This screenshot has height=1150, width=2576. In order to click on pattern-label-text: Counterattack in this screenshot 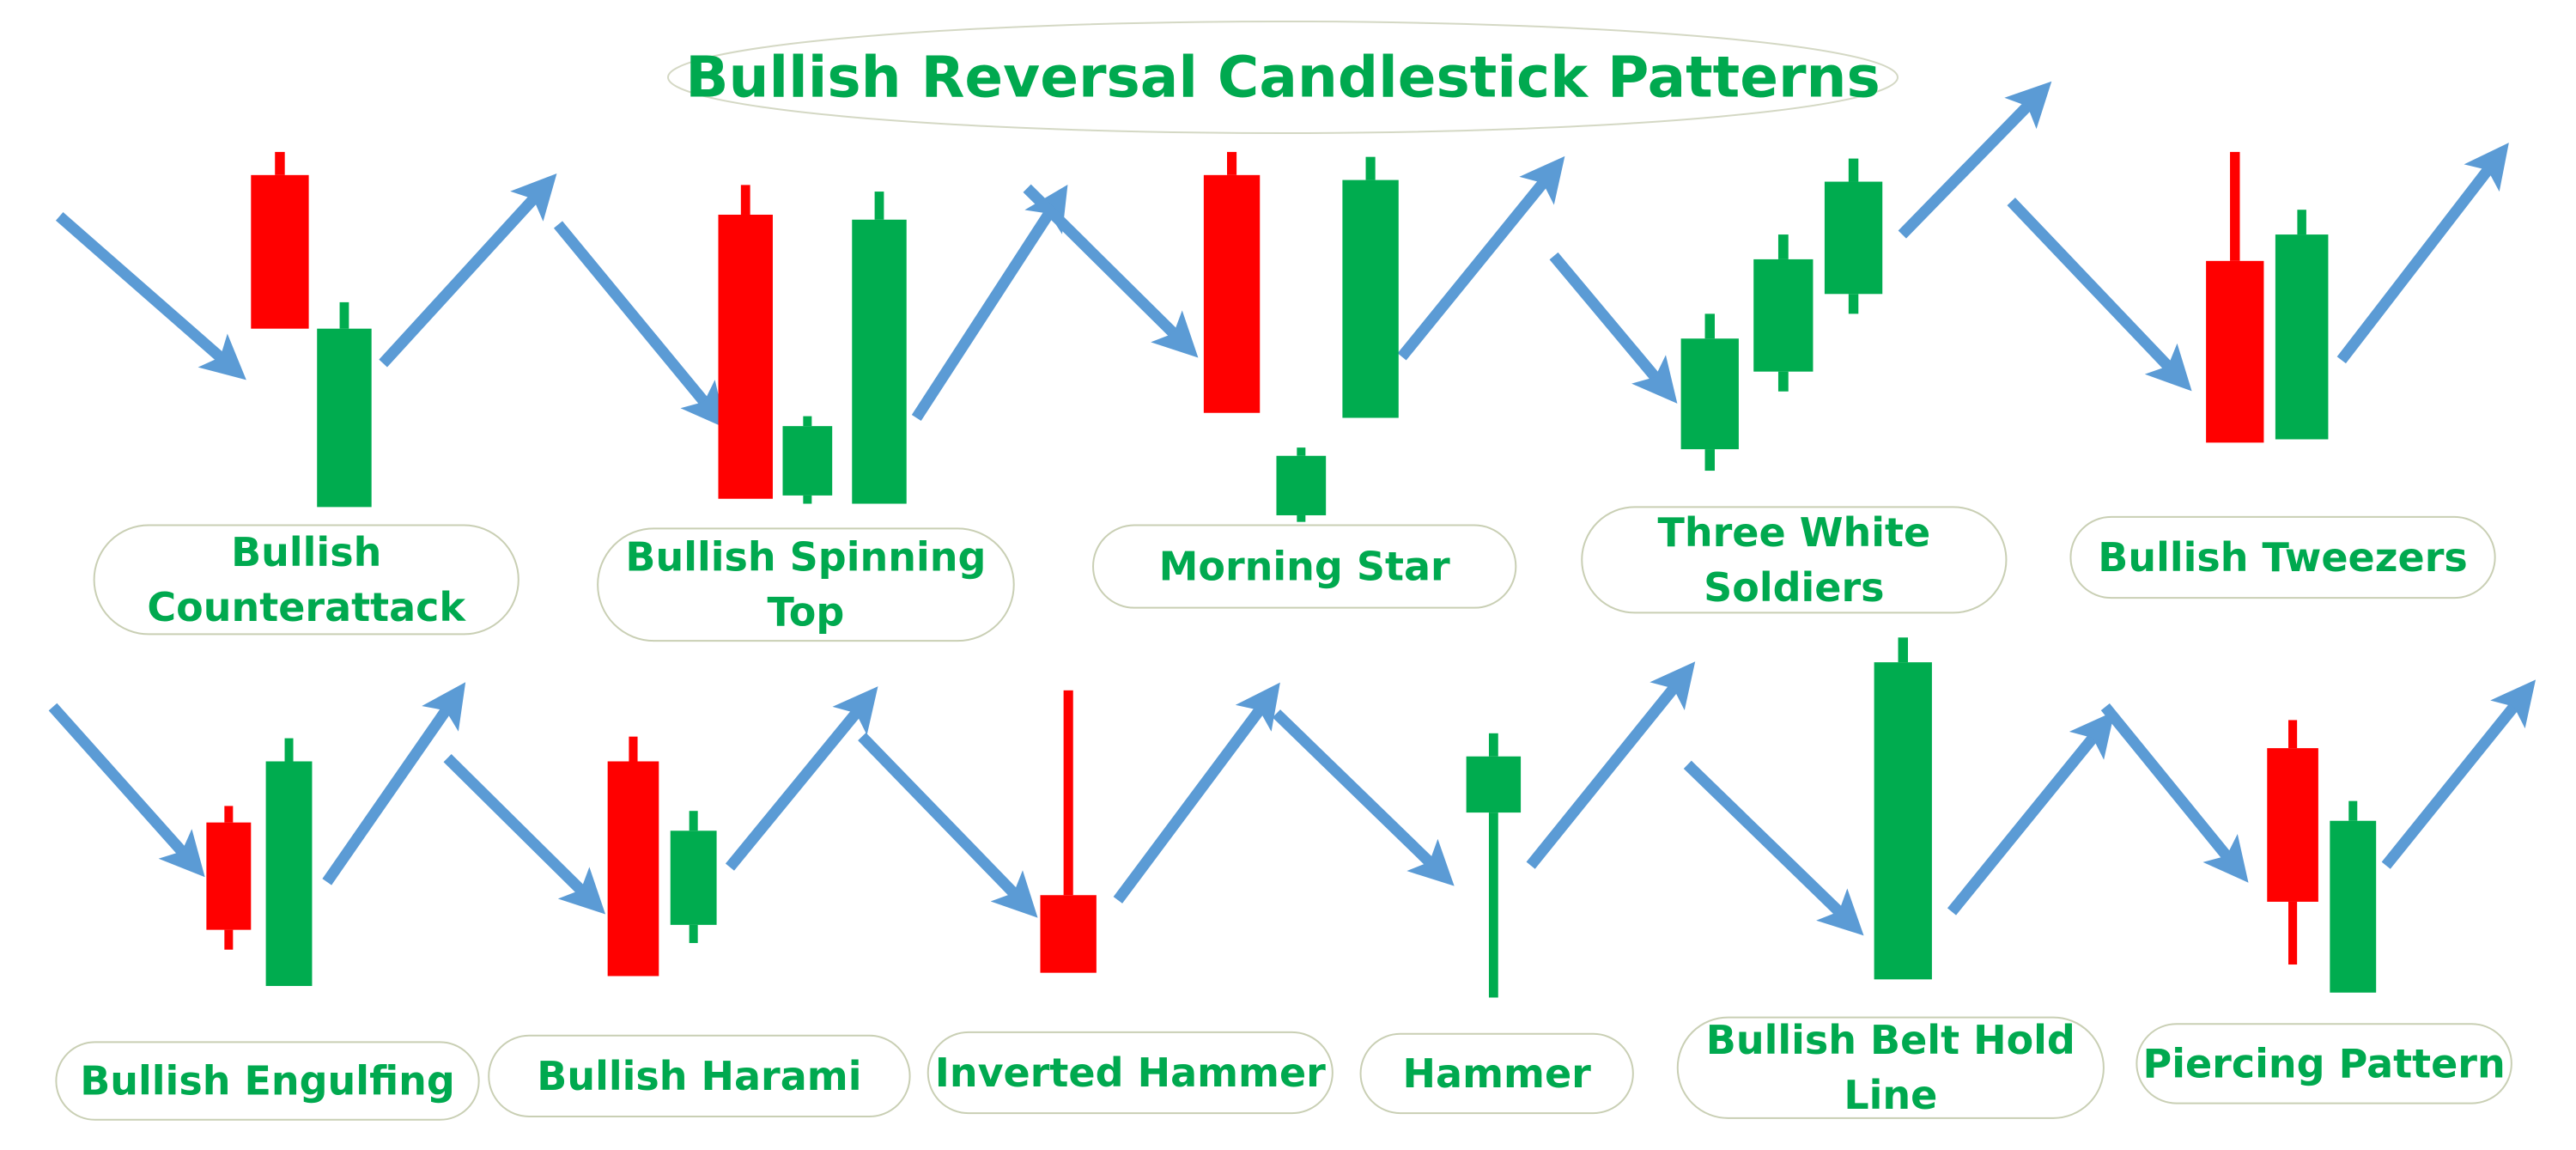, I will do `click(306, 607)`.